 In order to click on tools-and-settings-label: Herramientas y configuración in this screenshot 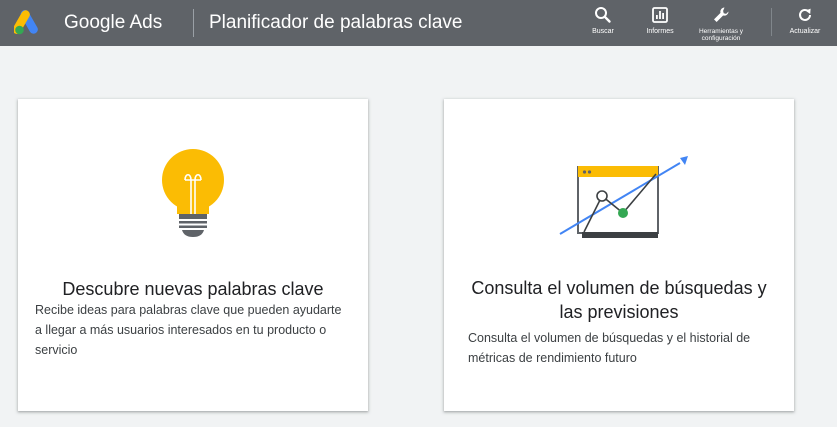, I will do `click(721, 35)`.